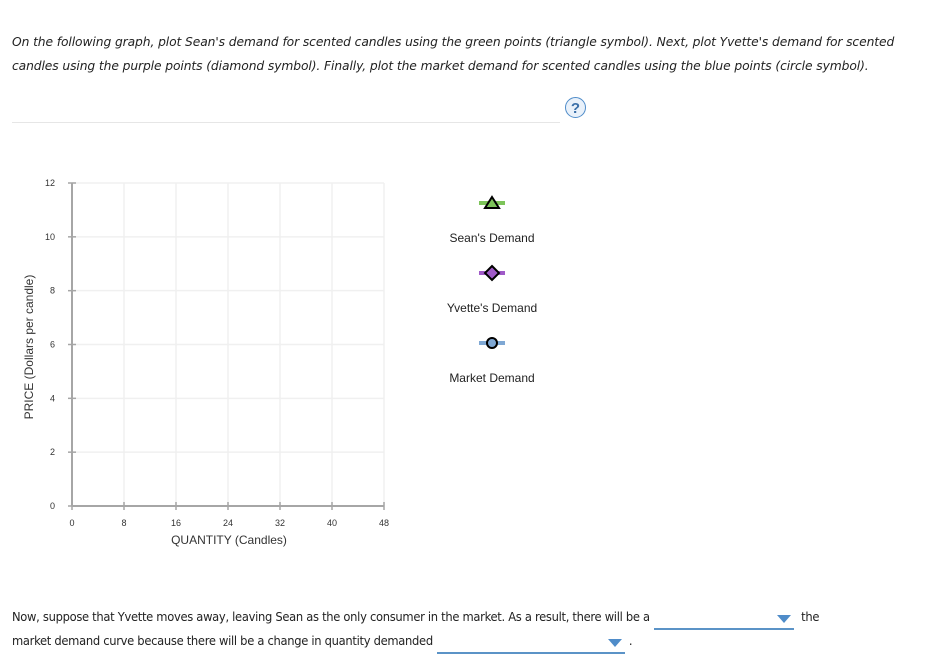  Describe the element at coordinates (575, 107) in the screenshot. I see `question-mark-icon: ?` at that location.